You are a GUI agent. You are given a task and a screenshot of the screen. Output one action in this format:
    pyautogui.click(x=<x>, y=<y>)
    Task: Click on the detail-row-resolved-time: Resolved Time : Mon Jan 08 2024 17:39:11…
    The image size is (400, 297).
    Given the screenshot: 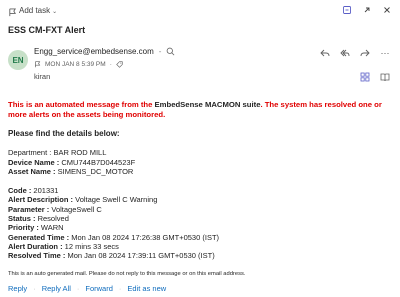 What is the action you would take?
    pyautogui.click(x=201, y=255)
    